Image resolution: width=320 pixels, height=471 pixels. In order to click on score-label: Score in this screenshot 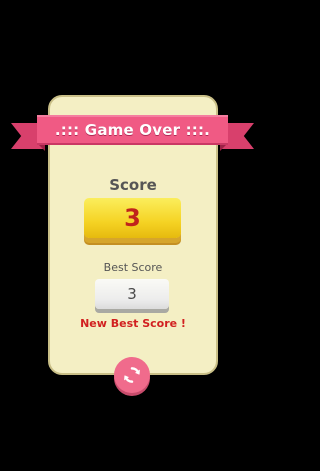, I will do `click(133, 185)`.